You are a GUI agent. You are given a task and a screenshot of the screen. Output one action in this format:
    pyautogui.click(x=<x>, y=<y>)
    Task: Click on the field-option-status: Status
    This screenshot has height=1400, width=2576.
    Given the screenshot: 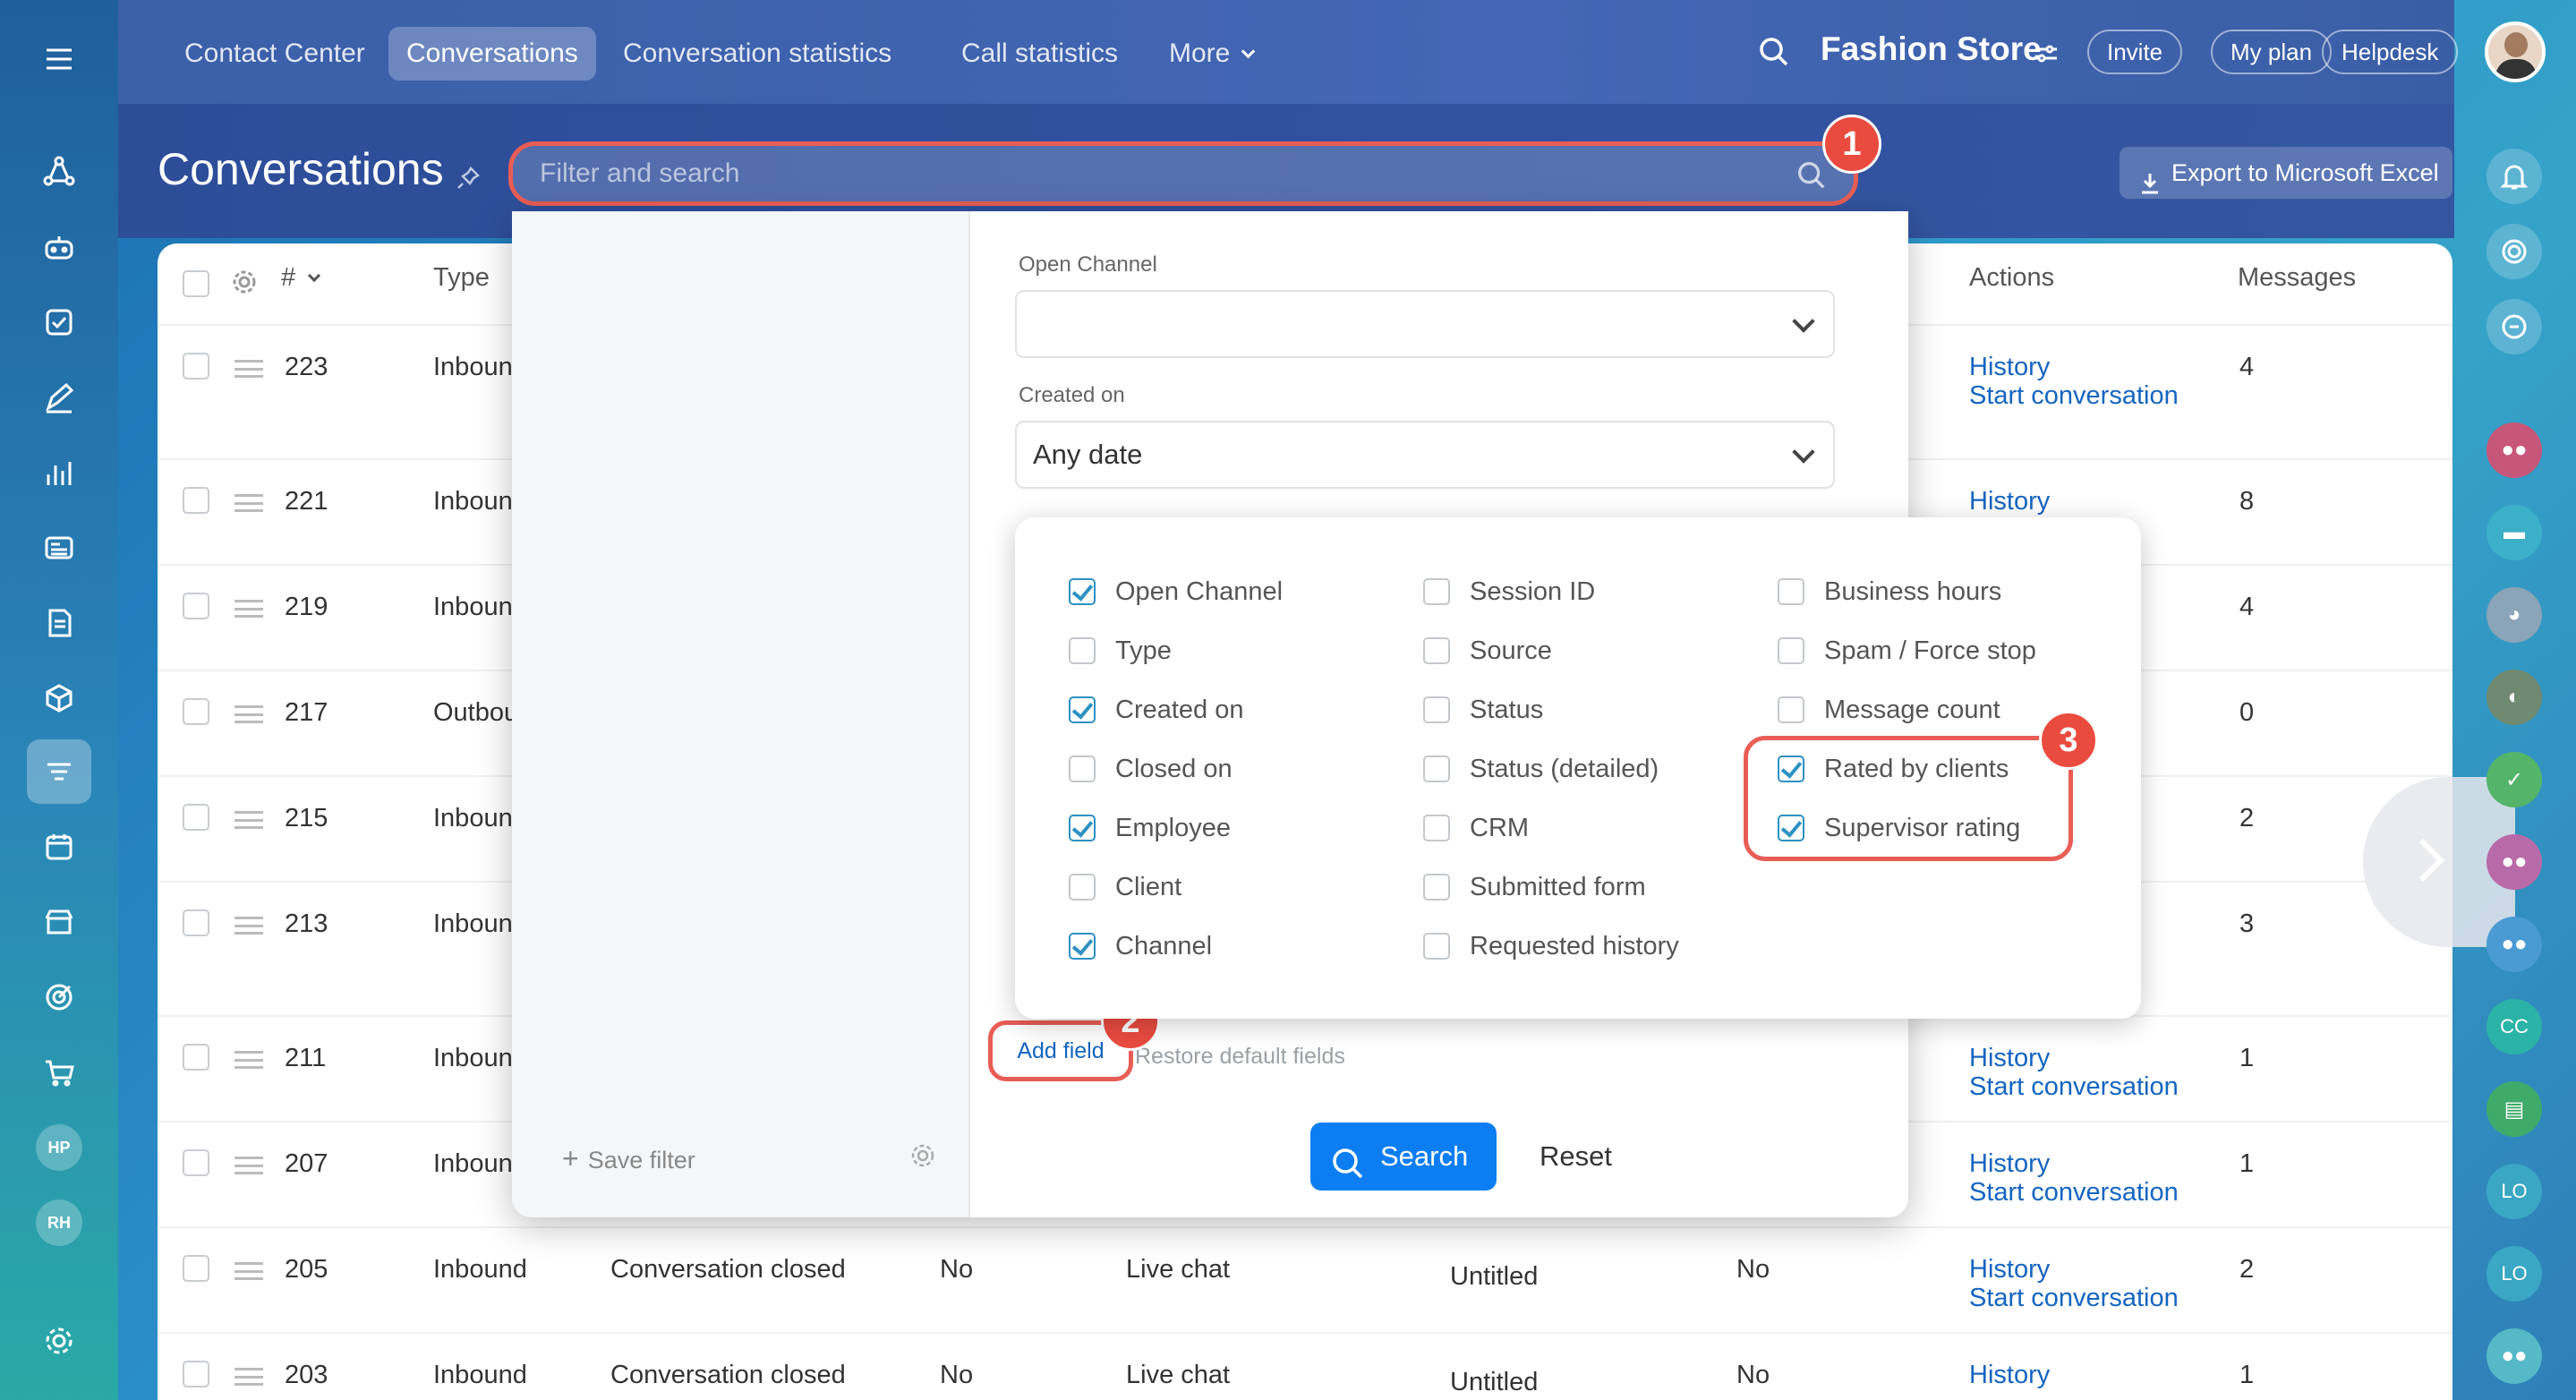 What is the action you would take?
    pyautogui.click(x=1483, y=710)
    